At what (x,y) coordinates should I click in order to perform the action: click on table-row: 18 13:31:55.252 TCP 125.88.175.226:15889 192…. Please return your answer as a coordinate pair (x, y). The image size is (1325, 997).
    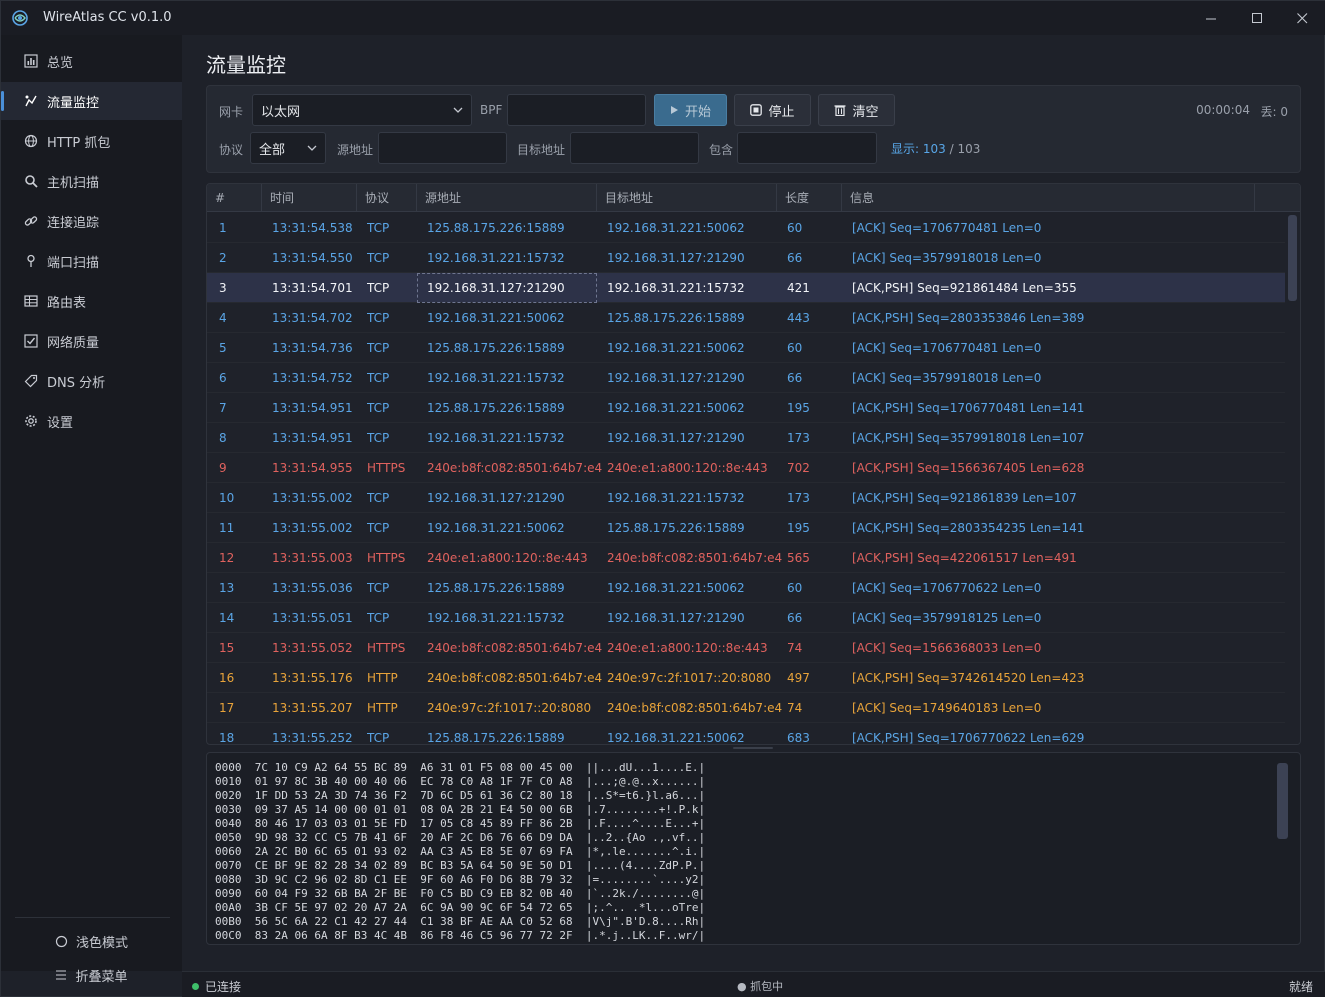
    Looking at the image, I should click on (746, 734).